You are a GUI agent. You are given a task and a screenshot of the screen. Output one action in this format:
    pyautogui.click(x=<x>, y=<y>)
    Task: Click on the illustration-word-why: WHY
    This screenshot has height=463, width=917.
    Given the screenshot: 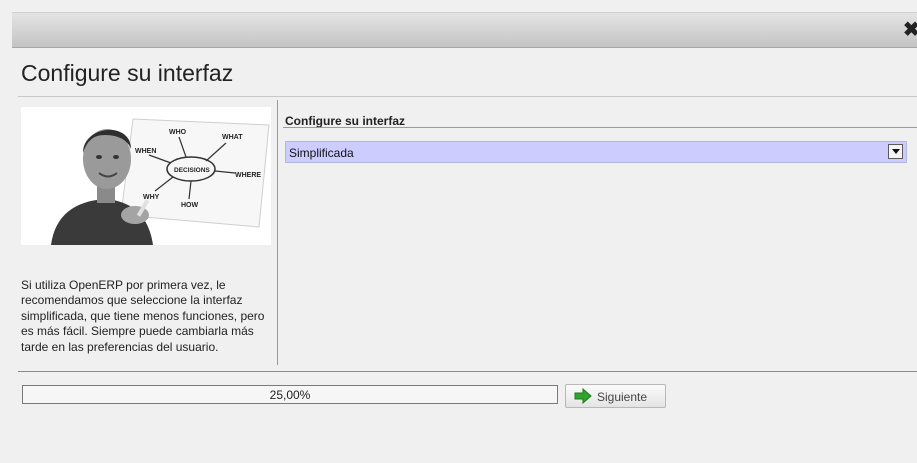 What is the action you would take?
    pyautogui.click(x=151, y=197)
    